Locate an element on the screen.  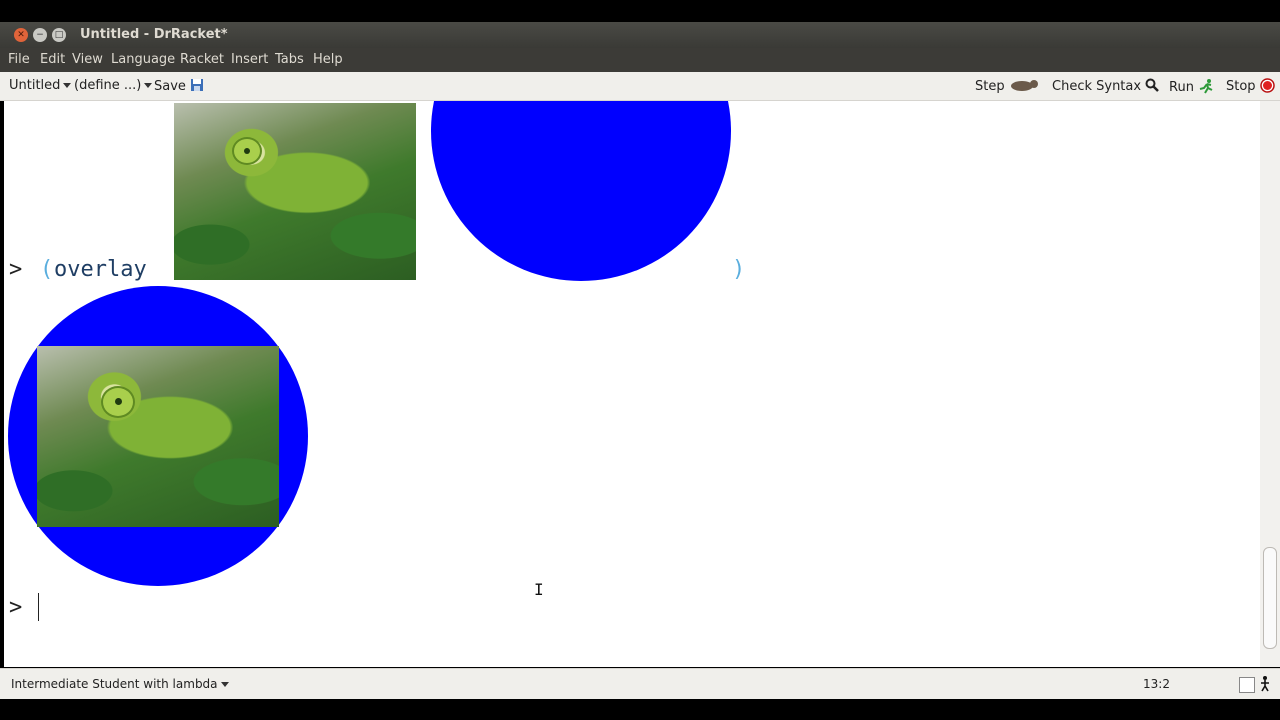
function-name: overlay is located at coordinates (100, 269).